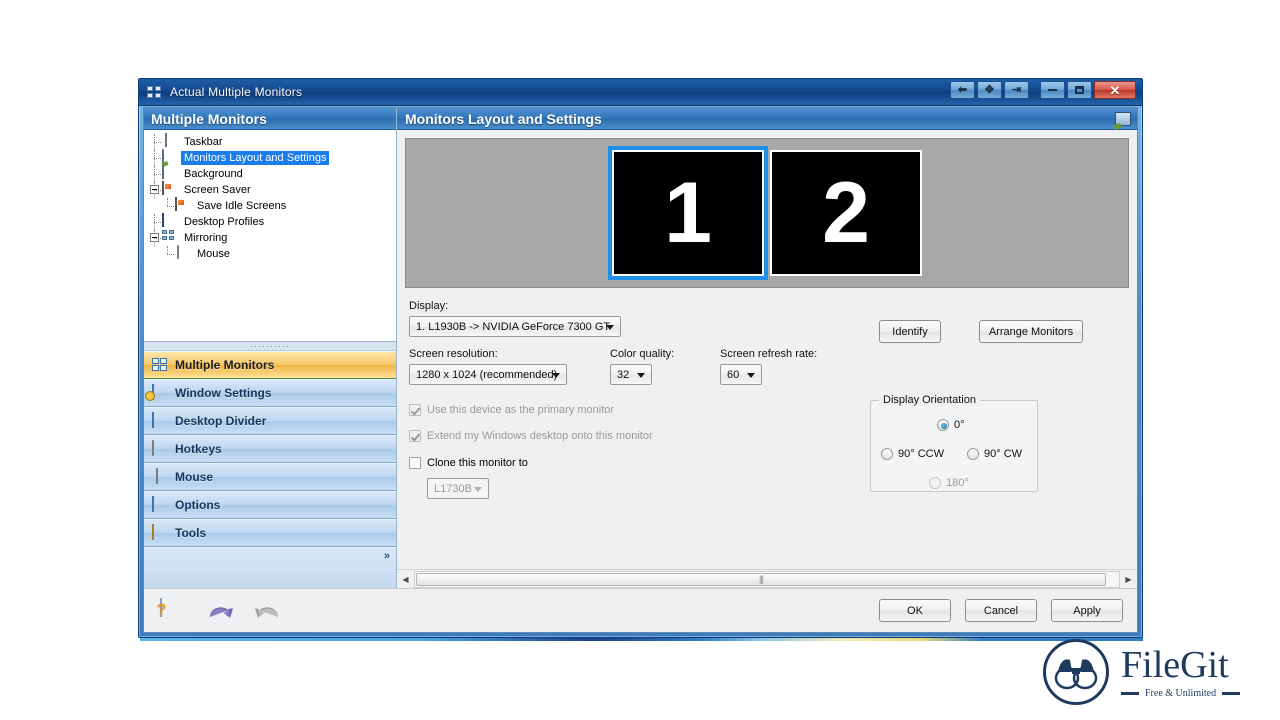 The width and height of the screenshot is (1280, 720). I want to click on hotkeys-icon, so click(160, 448).